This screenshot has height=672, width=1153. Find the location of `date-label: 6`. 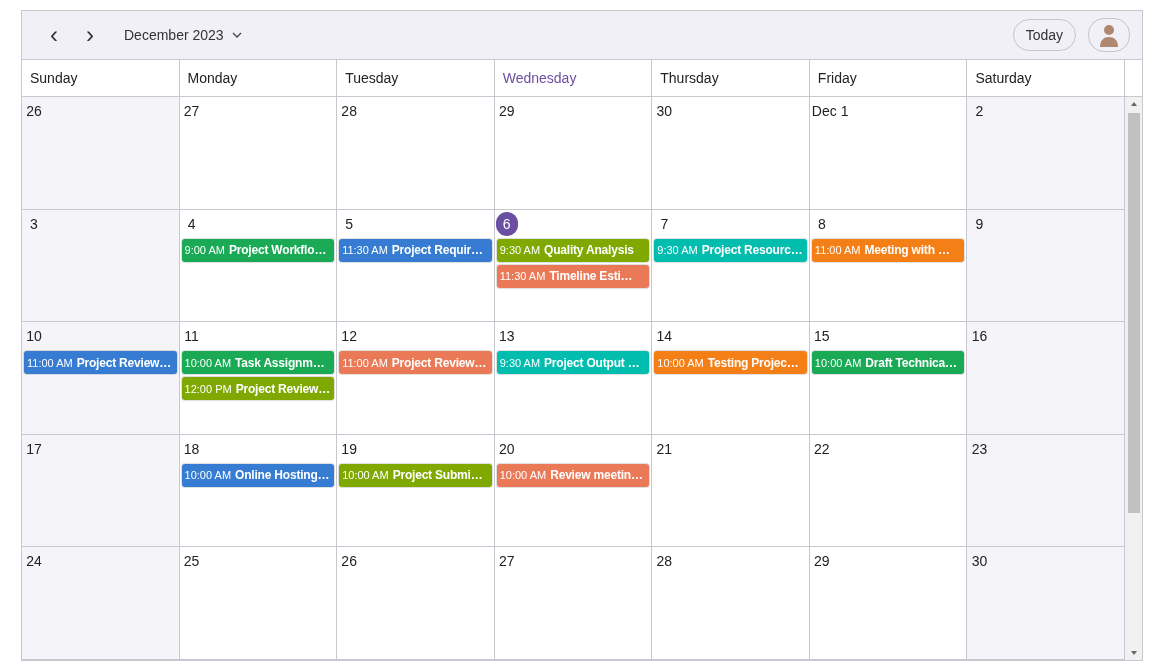

date-label: 6 is located at coordinates (506, 223).